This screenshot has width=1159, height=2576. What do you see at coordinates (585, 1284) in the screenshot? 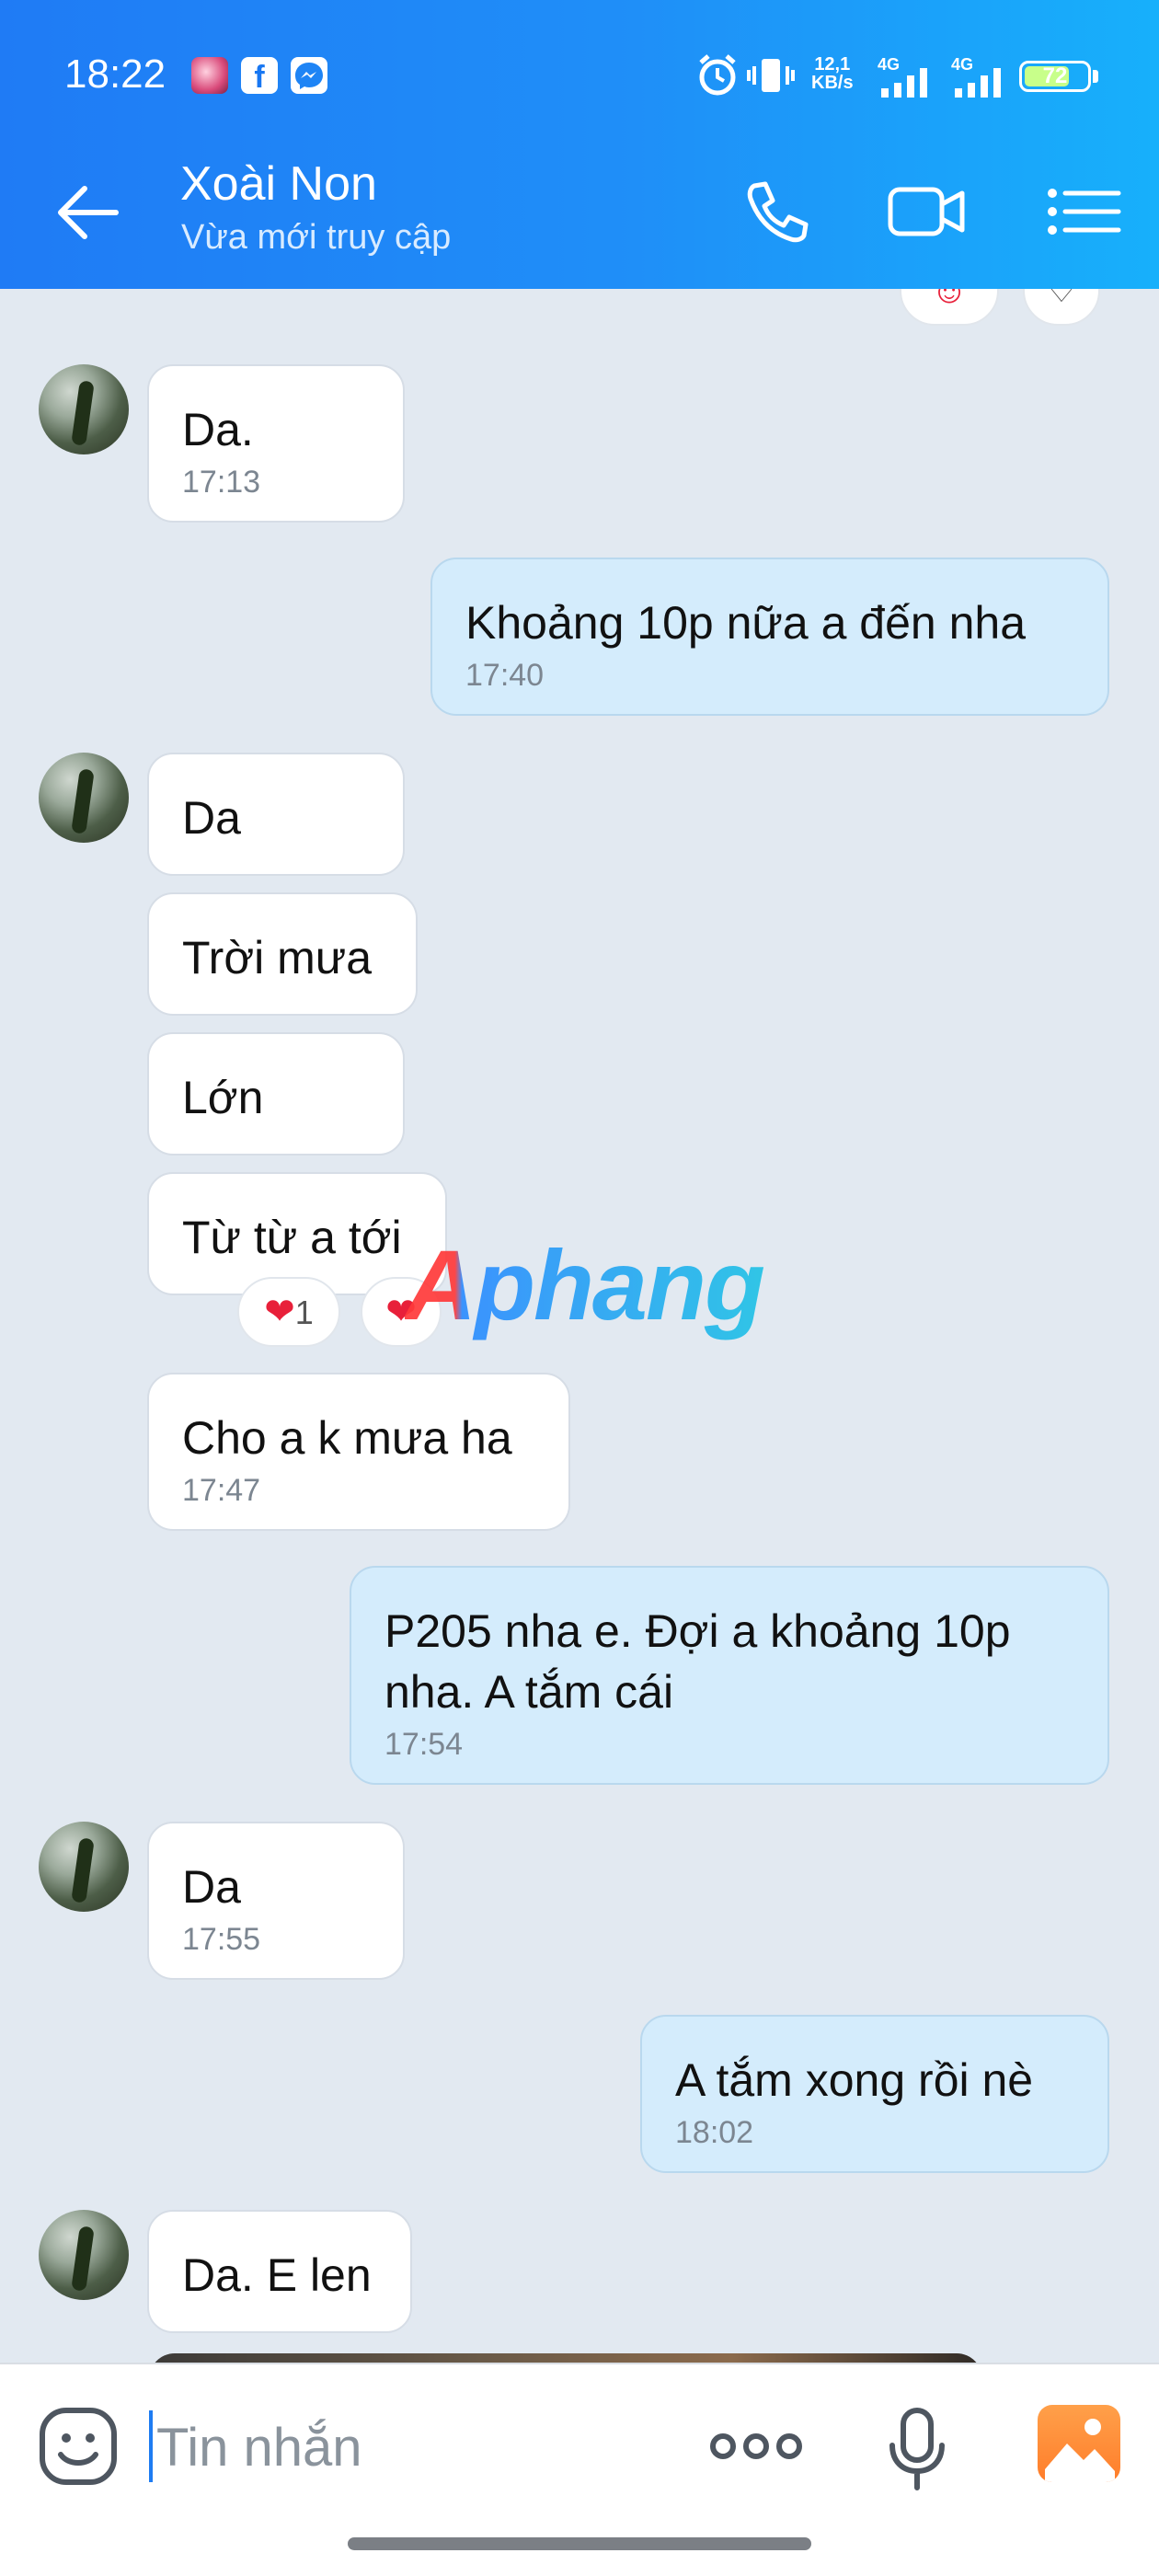
I see `watermark-logo: Aphang` at bounding box center [585, 1284].